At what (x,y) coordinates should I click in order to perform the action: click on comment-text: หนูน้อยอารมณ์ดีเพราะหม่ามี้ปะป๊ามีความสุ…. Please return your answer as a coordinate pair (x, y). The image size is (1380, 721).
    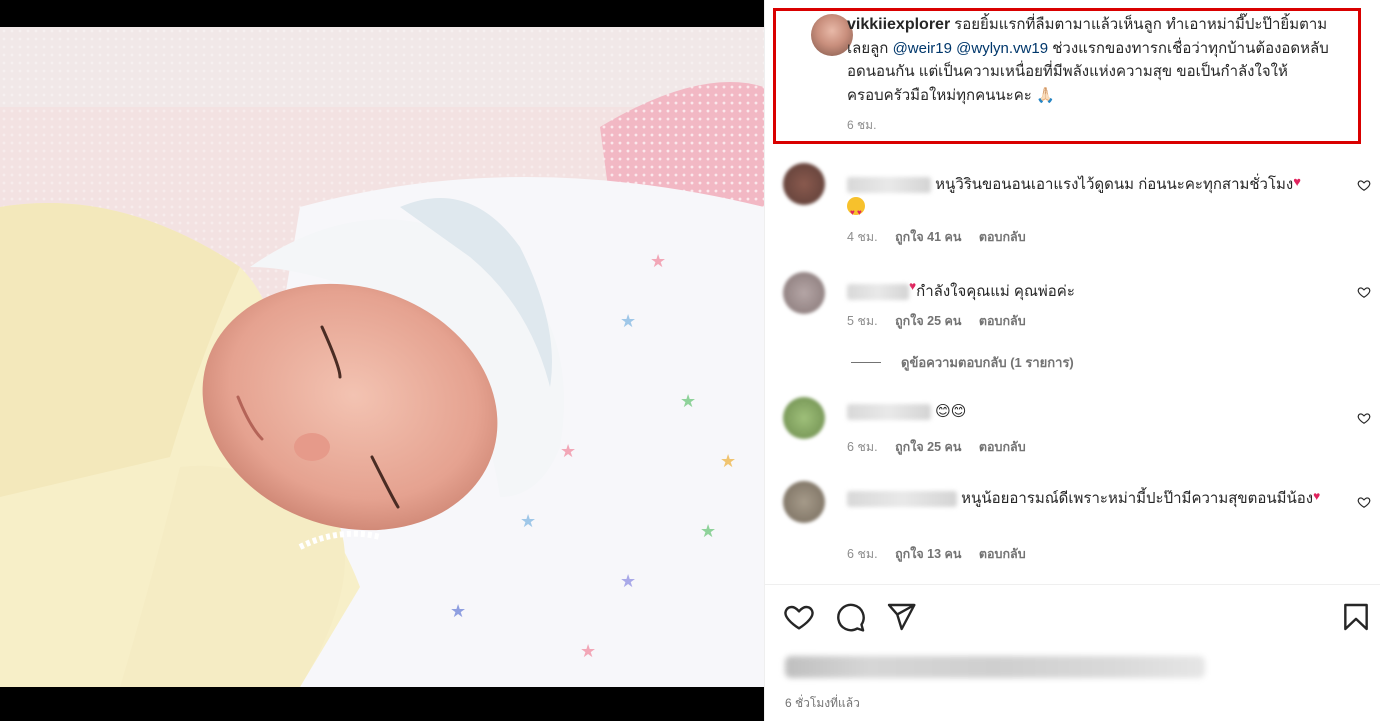
    Looking at the image, I should click on (1137, 498).